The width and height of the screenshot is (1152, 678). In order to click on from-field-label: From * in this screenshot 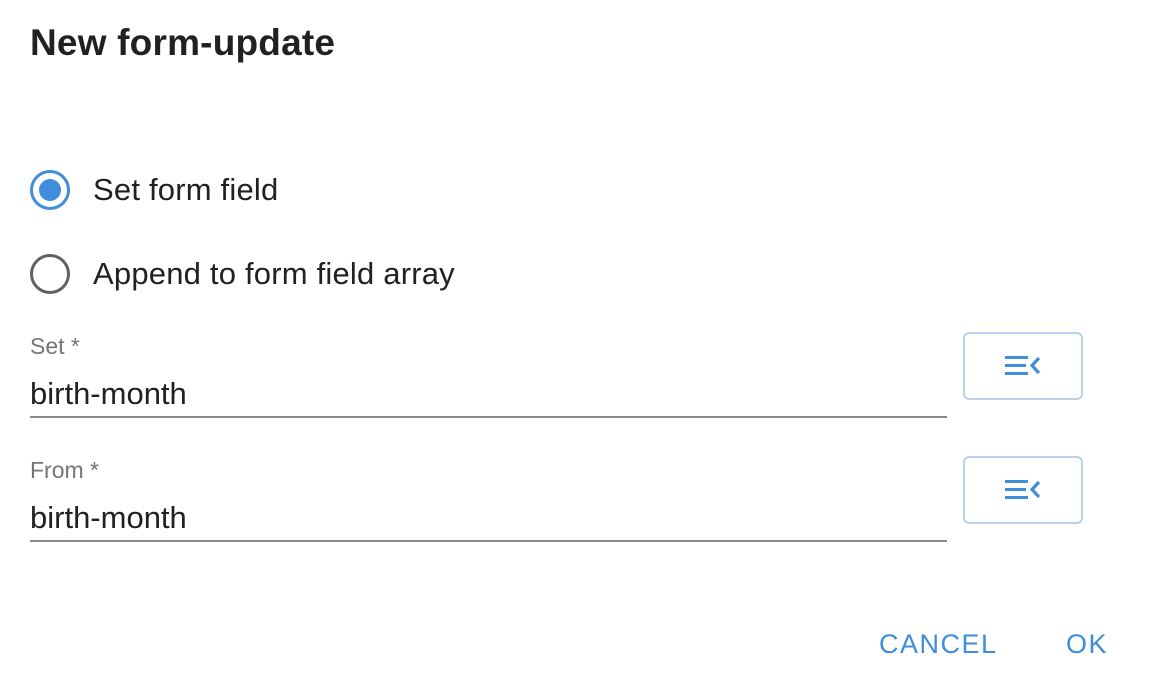, I will do `click(64, 470)`.